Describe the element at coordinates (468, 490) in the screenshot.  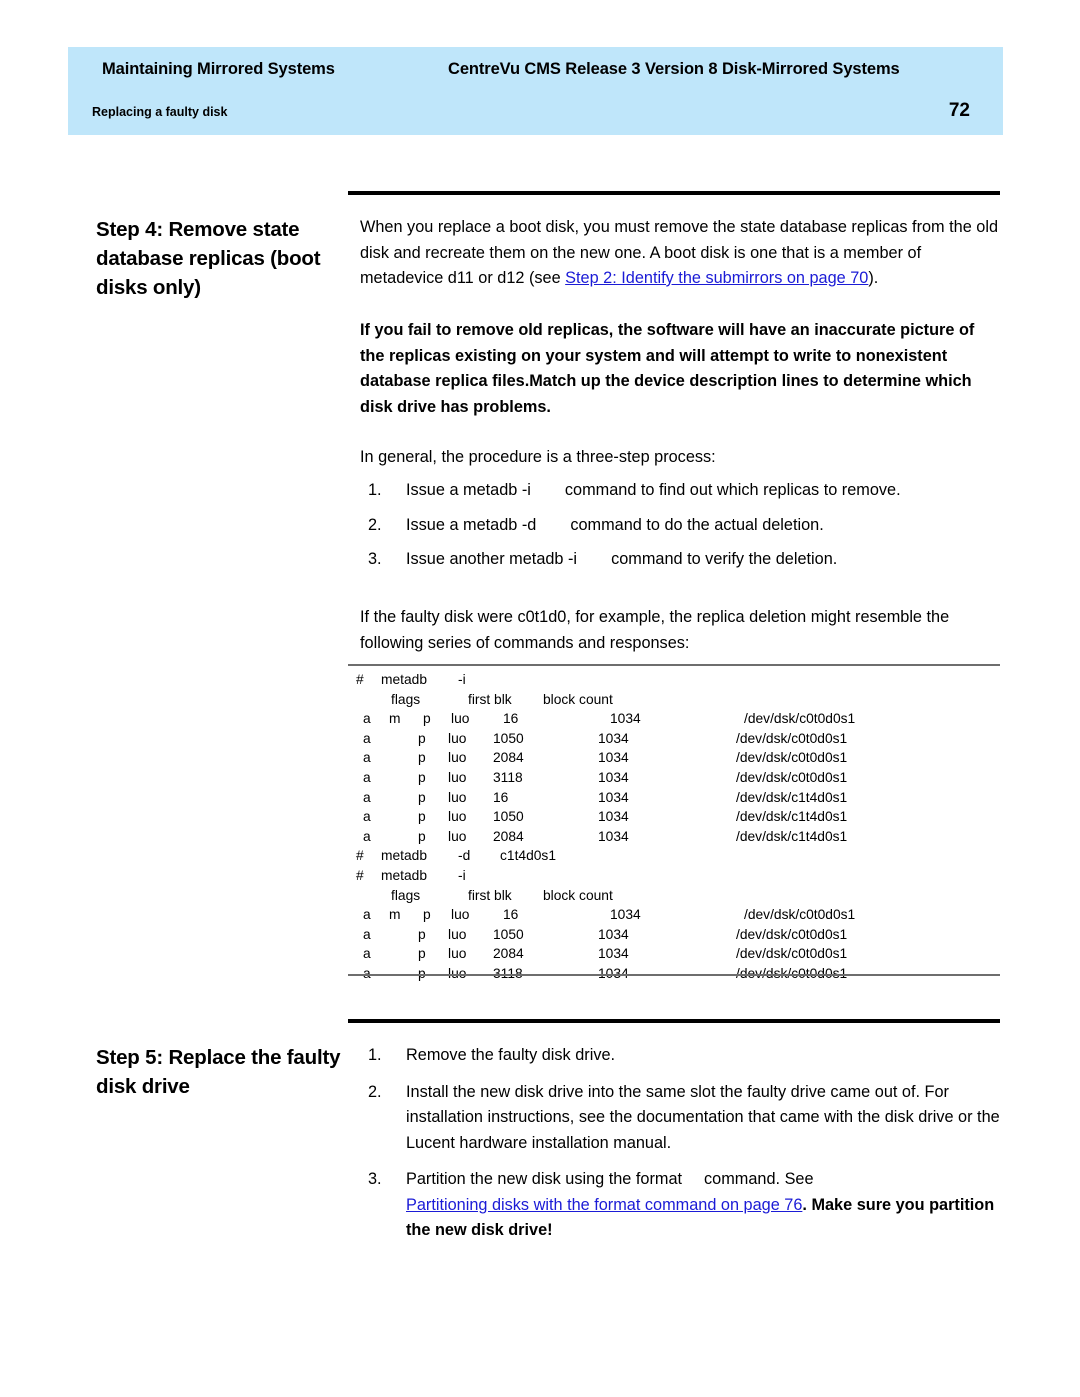
I see `list-item-command: Issue a metadb -i` at that location.